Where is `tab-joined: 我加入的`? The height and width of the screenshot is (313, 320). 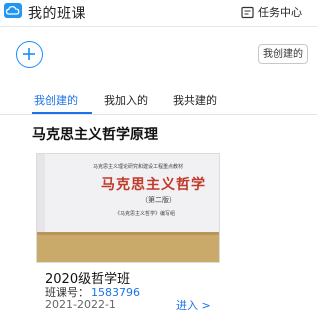
tab-joined: 我加入的 is located at coordinates (126, 100).